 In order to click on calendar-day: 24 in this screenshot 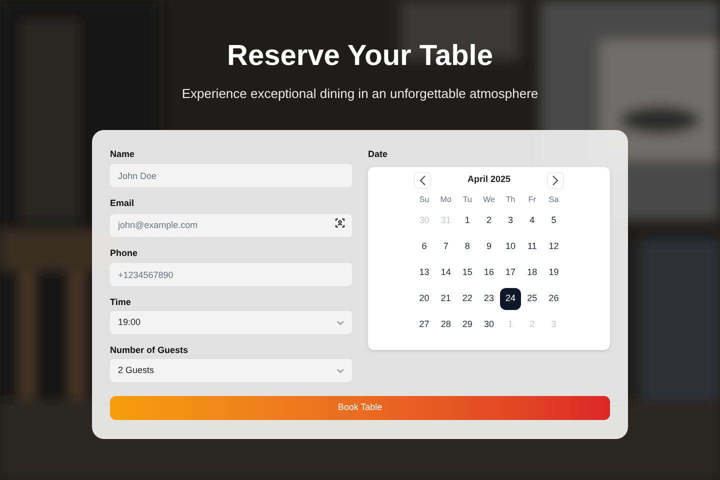, I will do `click(511, 299)`.